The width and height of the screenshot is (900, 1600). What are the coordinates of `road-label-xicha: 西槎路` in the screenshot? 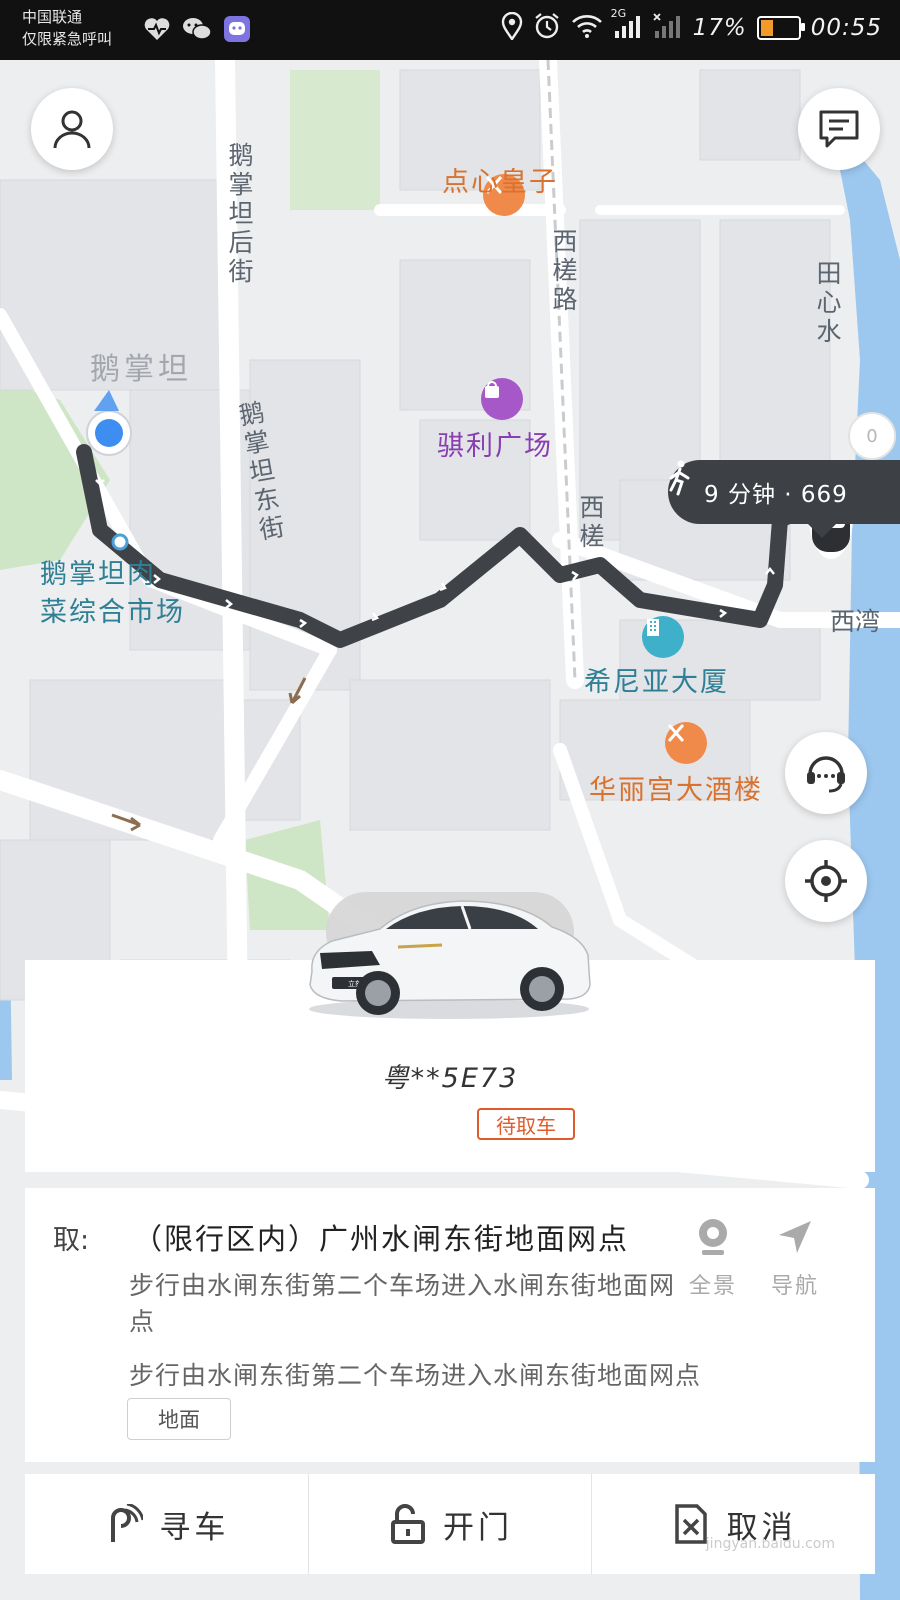 It's located at (563, 271).